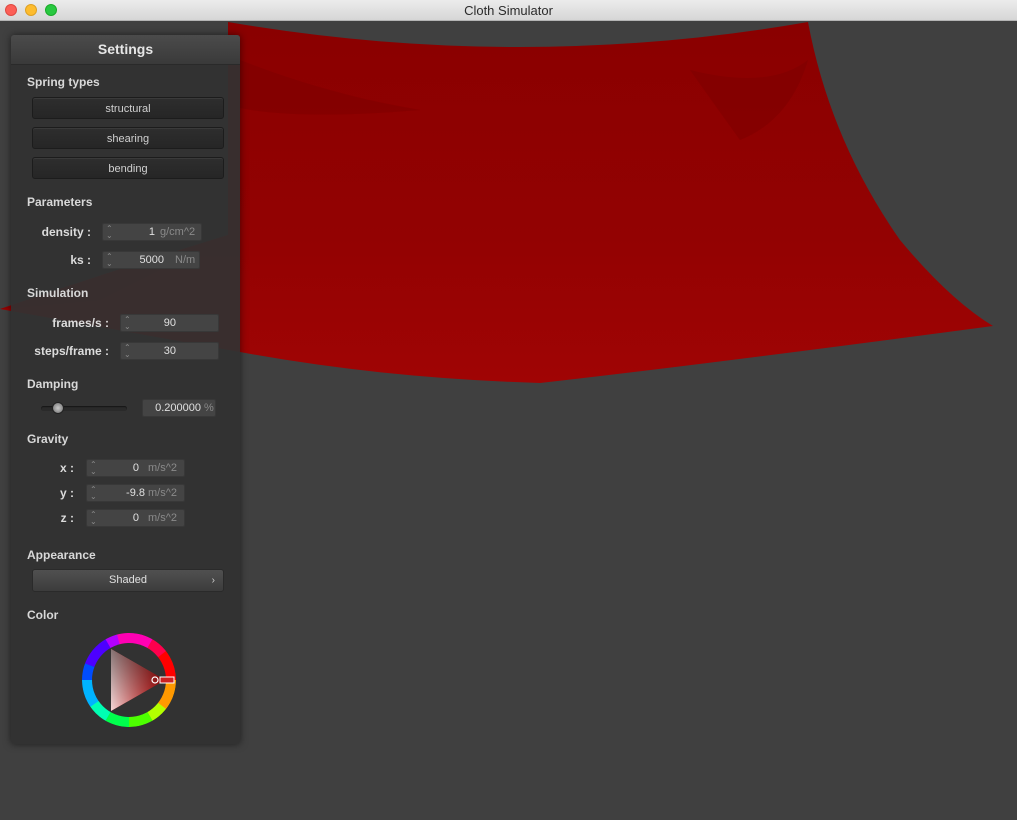 The image size is (1017, 820). Describe the element at coordinates (213, 580) in the screenshot. I see `chevron-right-icon: ›` at that location.